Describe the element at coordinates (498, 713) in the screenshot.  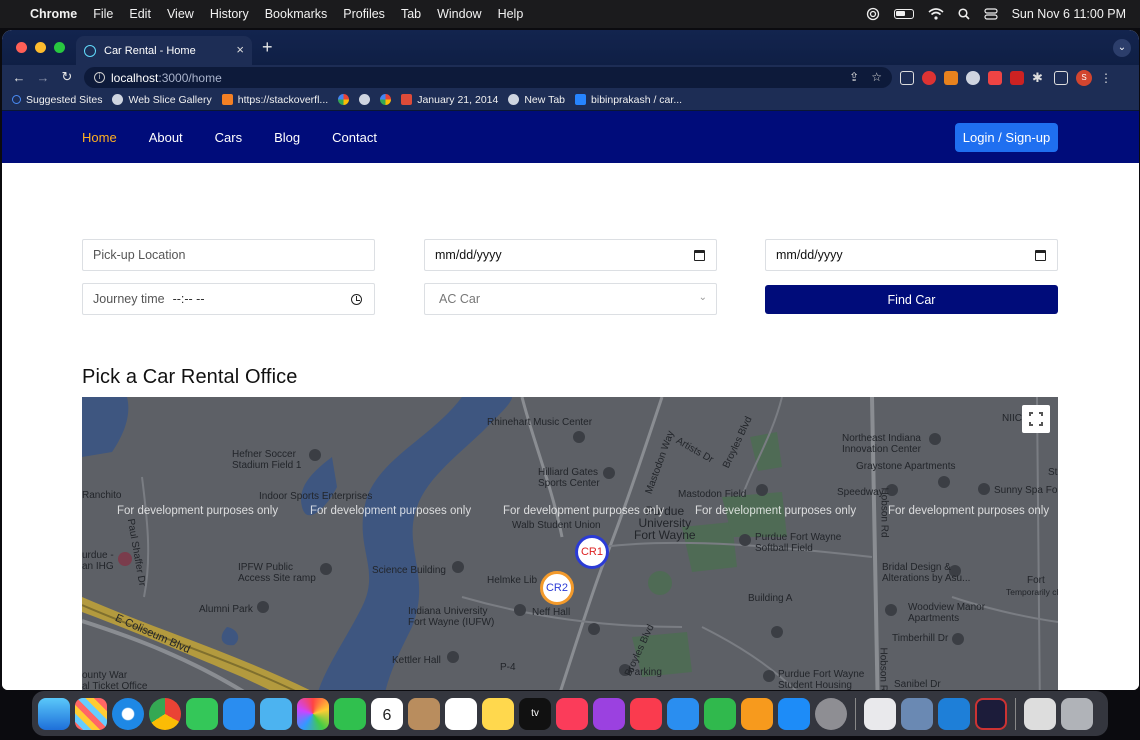
I see `notes-dock-icon` at that location.